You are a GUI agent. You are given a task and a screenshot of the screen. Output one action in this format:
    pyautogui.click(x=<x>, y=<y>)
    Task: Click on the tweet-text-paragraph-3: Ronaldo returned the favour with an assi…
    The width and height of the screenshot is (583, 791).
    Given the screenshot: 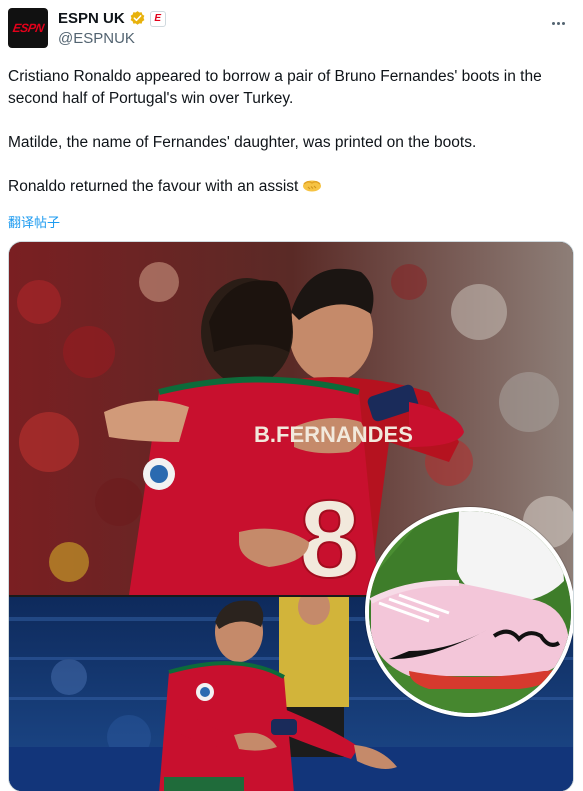 What is the action you would take?
    pyautogui.click(x=290, y=187)
    